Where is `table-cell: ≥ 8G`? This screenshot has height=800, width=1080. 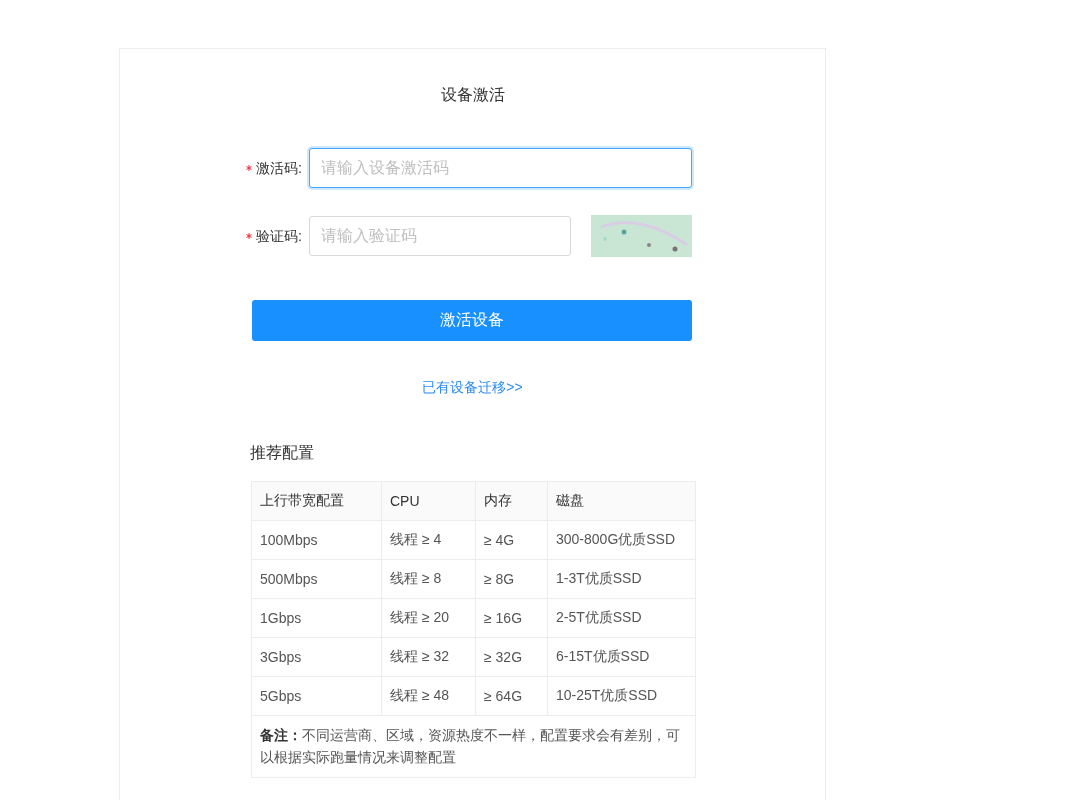 table-cell: ≥ 8G is located at coordinates (511, 579).